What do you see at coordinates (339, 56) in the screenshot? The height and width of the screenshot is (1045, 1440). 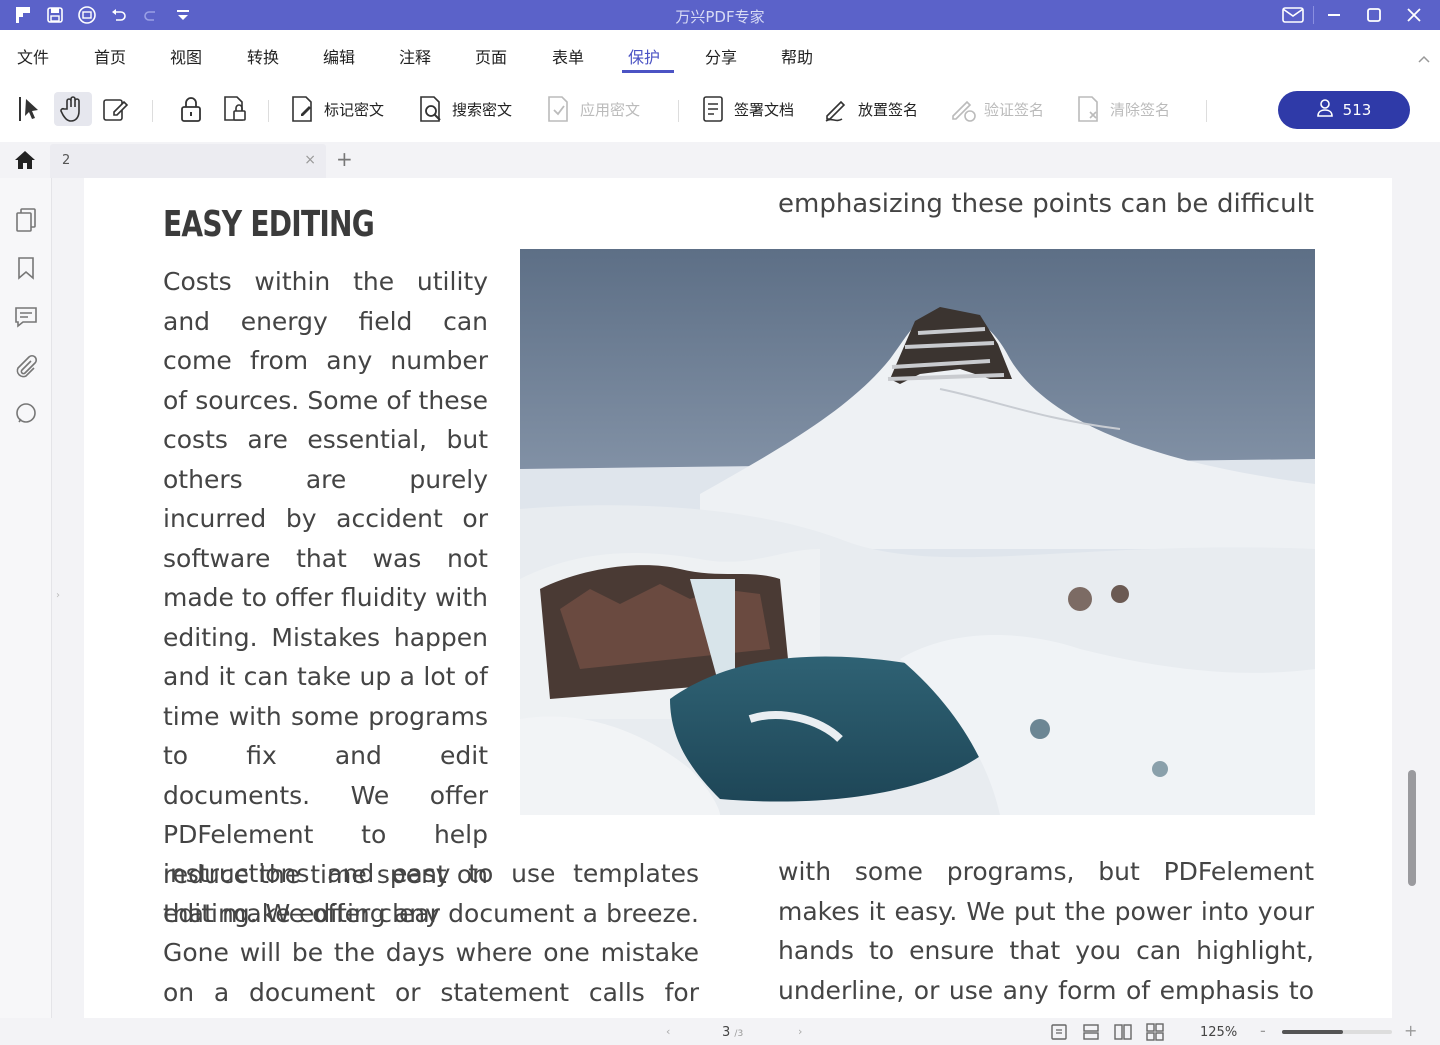 I see `menu-edit: 编辑` at bounding box center [339, 56].